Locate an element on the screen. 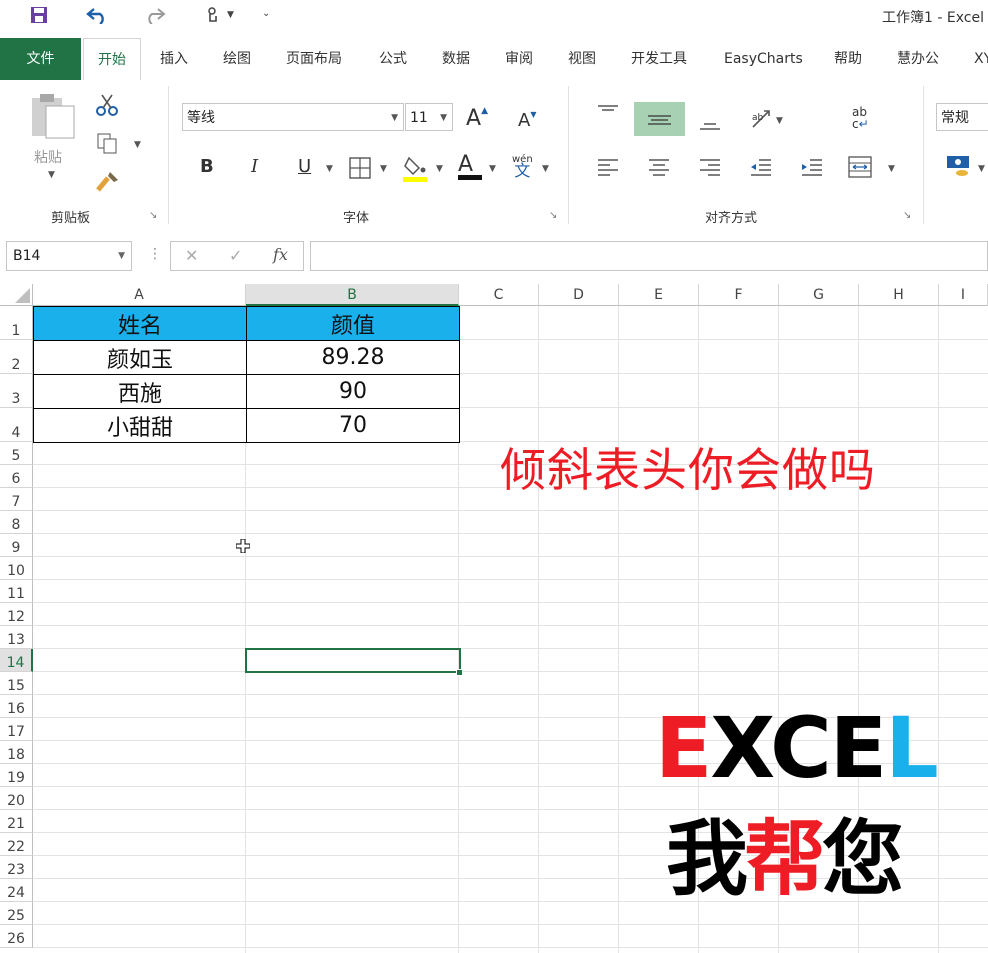 Image resolution: width=988 pixels, height=953 pixels. row-header-13: 13 is located at coordinates (16, 637).